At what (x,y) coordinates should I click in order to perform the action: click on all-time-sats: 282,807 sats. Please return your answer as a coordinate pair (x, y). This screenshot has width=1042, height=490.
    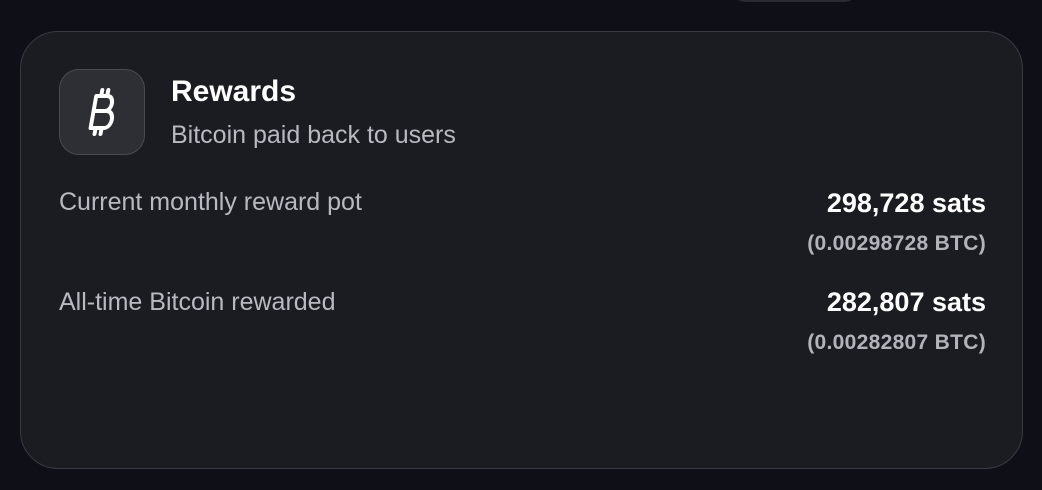
    Looking at the image, I should click on (906, 302).